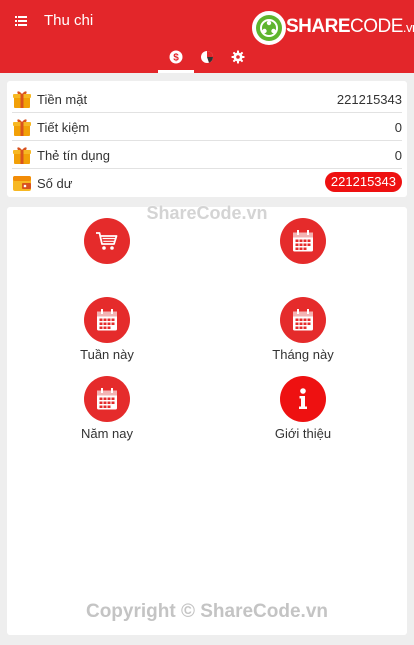  Describe the element at coordinates (207, 611) in the screenshot. I see `copyright-text: Copyright © ShareCode.vn` at that location.